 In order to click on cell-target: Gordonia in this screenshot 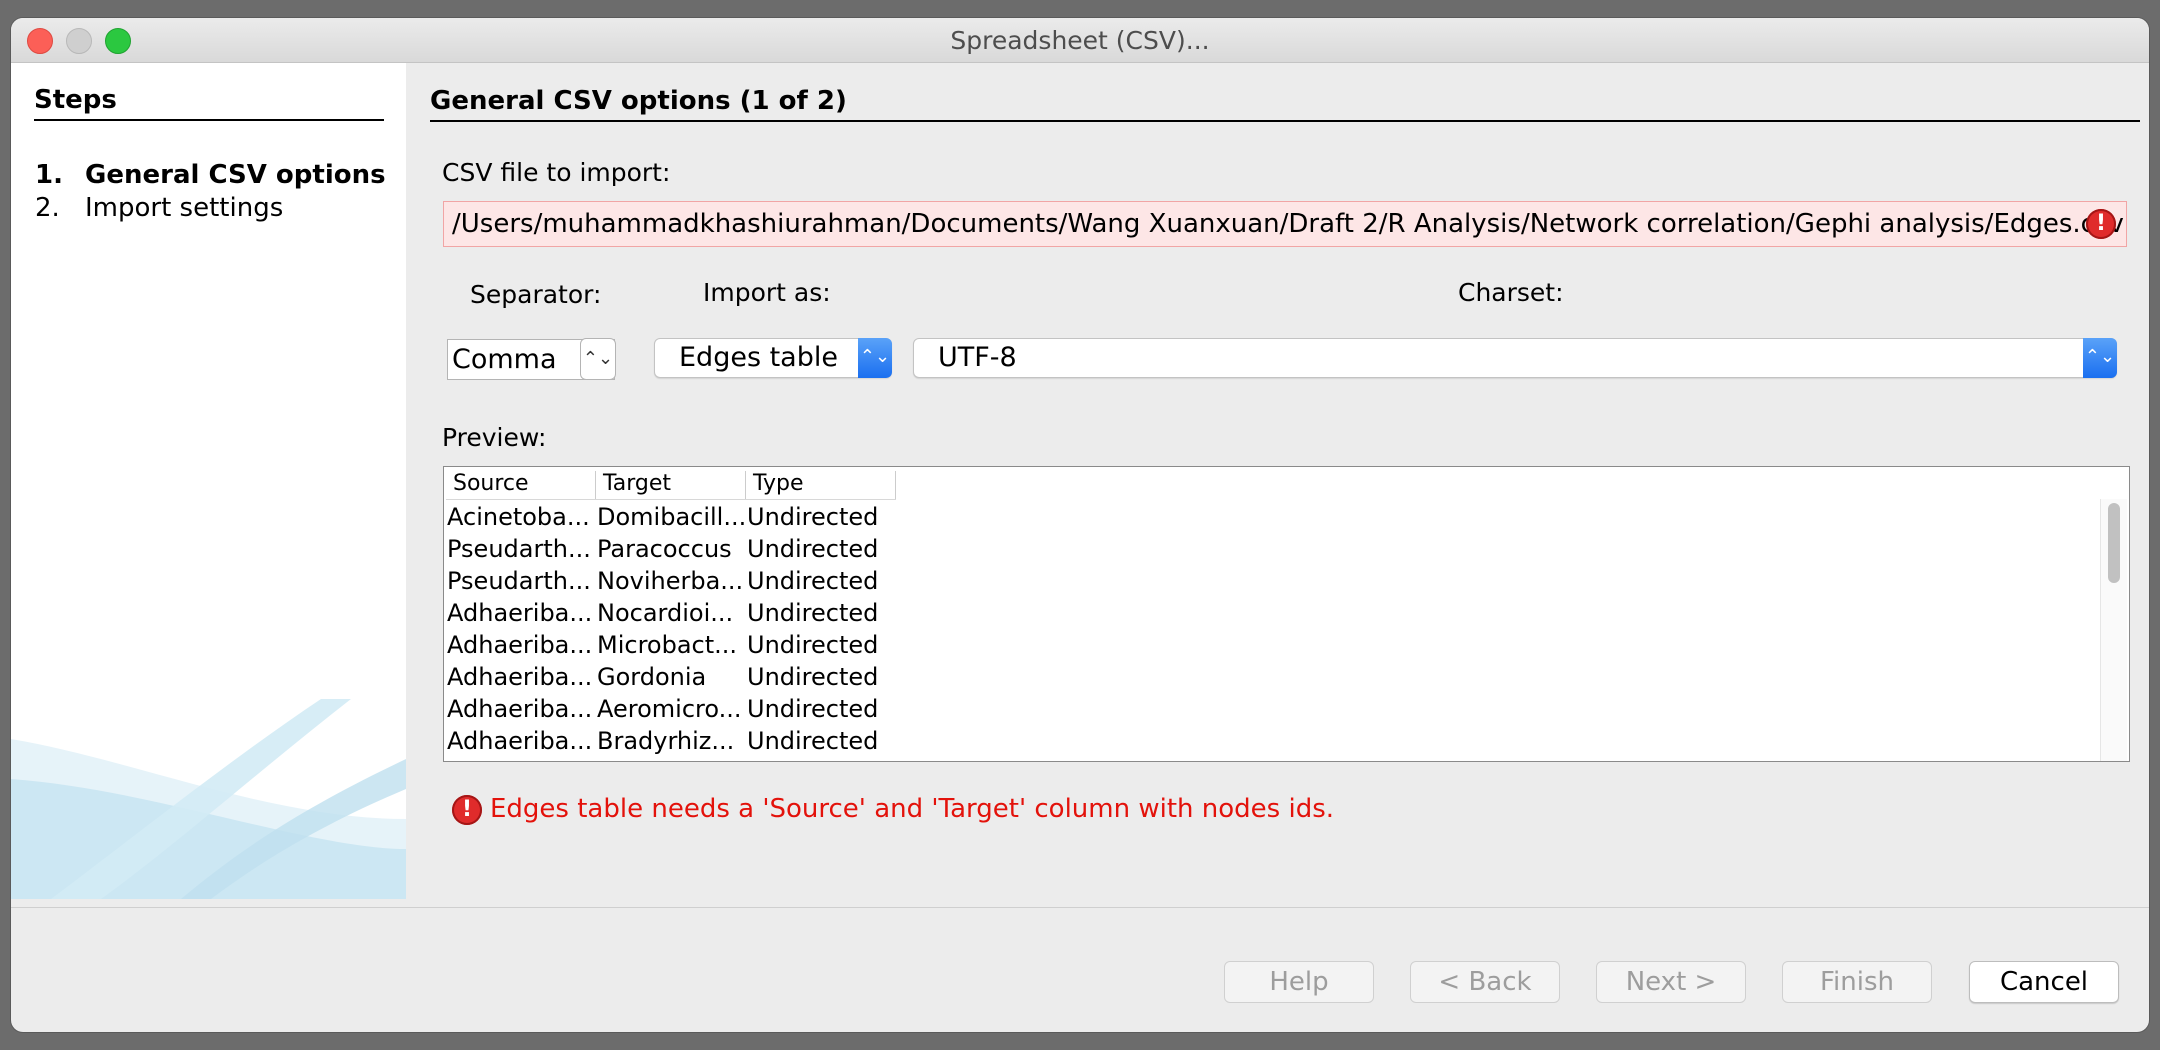, I will do `click(652, 677)`.